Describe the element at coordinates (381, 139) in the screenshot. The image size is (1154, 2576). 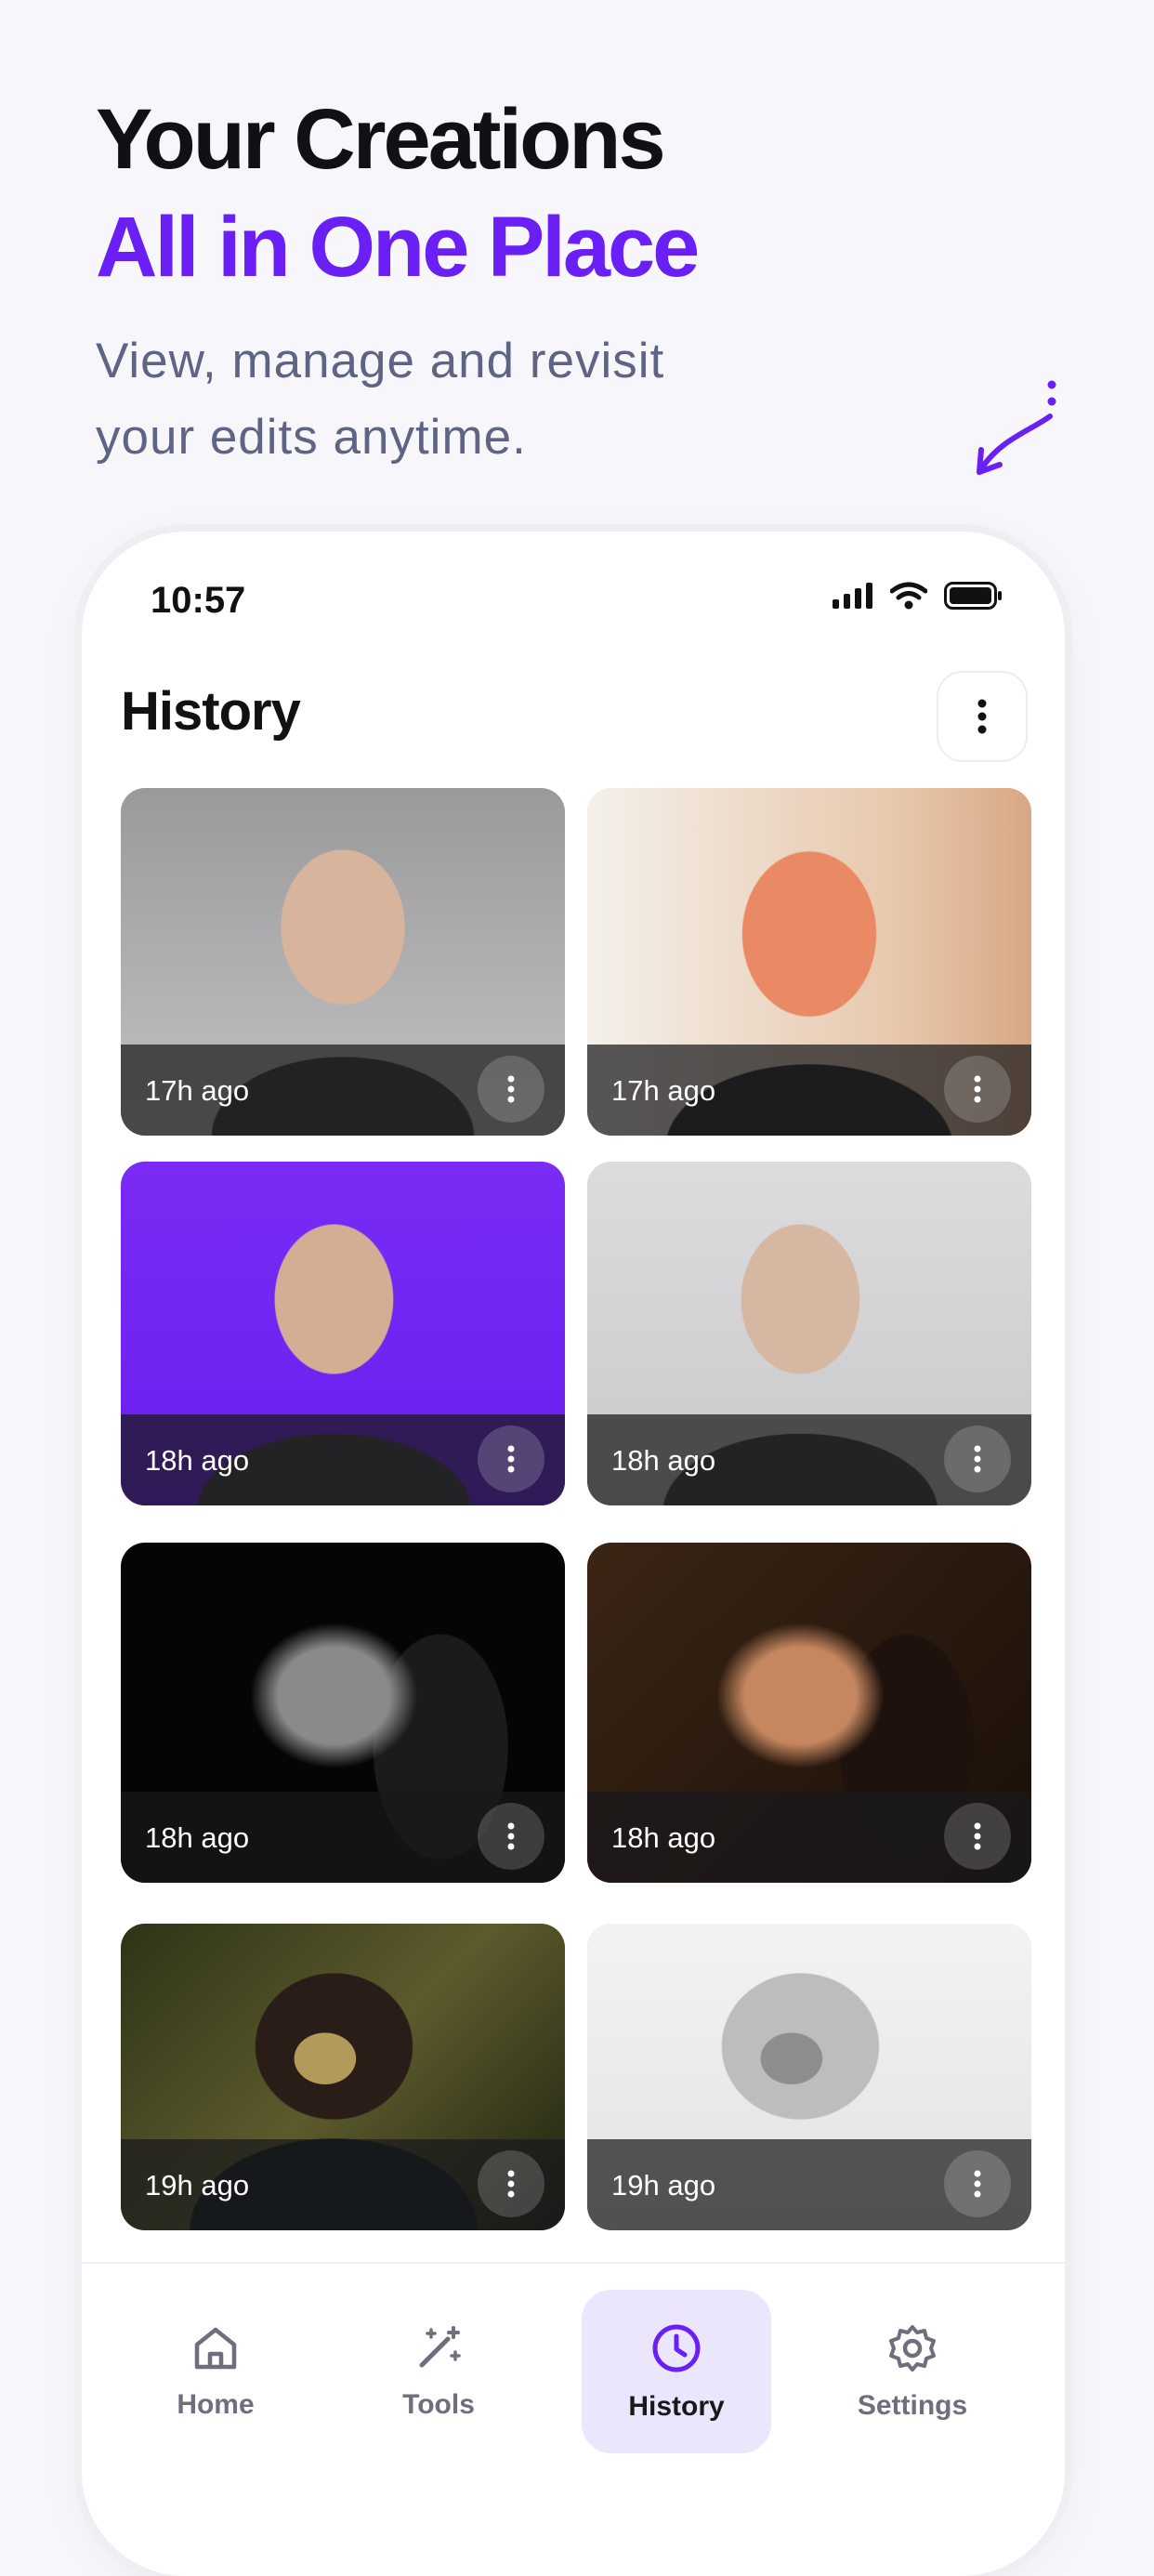
I see `hero-title-line-1: Your Creations` at that location.